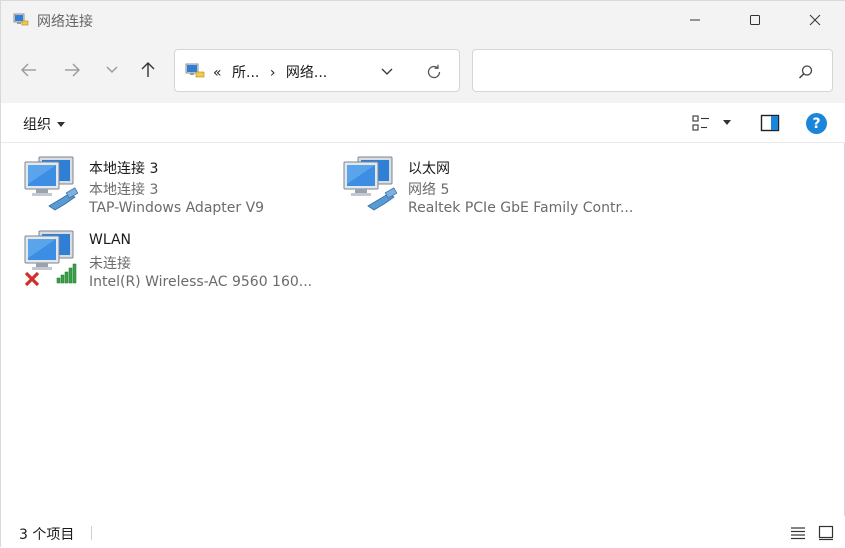 The height and width of the screenshot is (548, 845). I want to click on maximize-button, so click(755, 20).